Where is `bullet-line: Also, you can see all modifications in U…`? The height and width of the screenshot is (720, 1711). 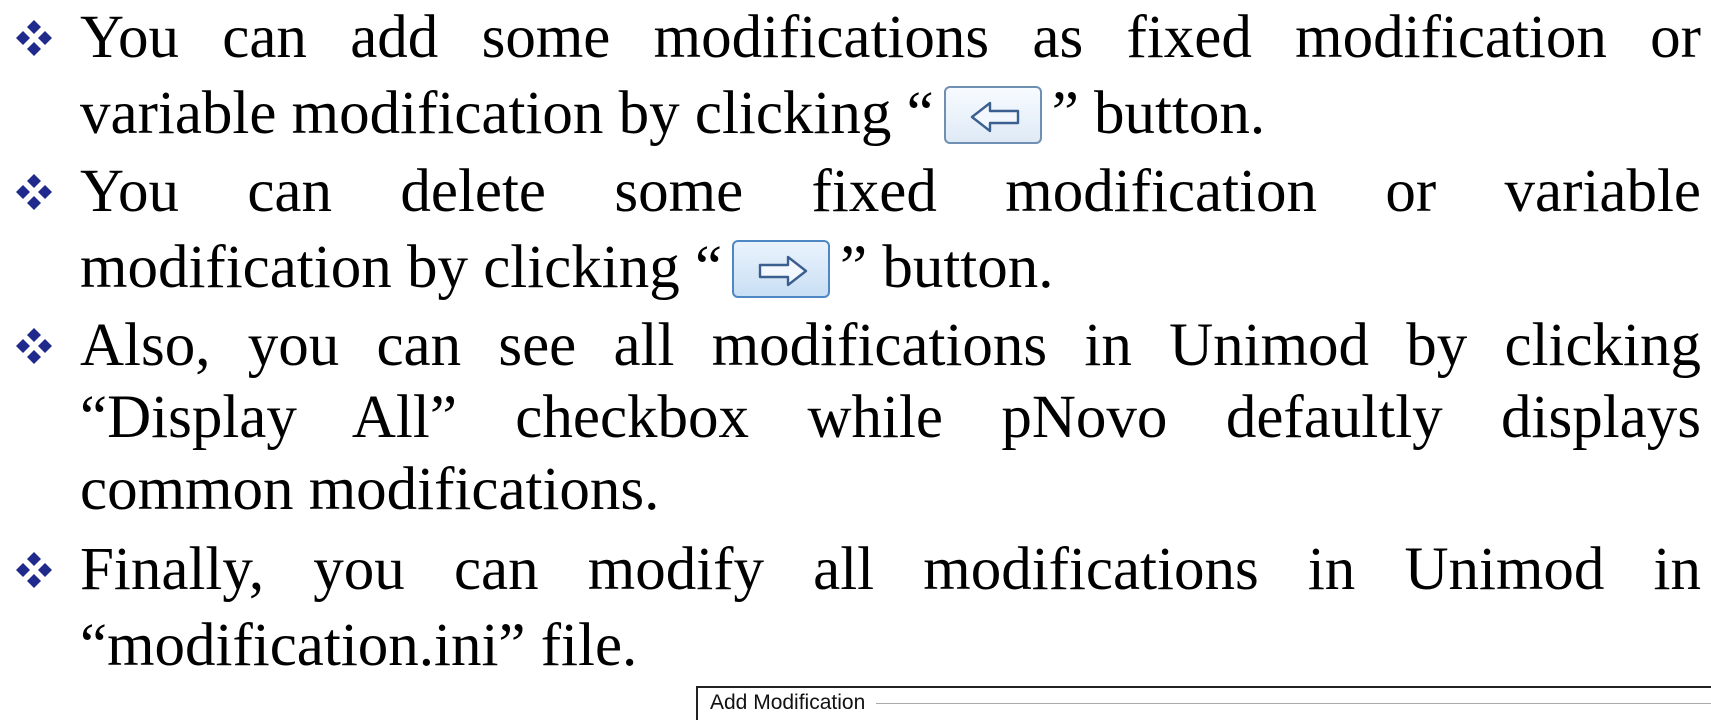 bullet-line: Also, you can see all modifications in U… is located at coordinates (890, 345).